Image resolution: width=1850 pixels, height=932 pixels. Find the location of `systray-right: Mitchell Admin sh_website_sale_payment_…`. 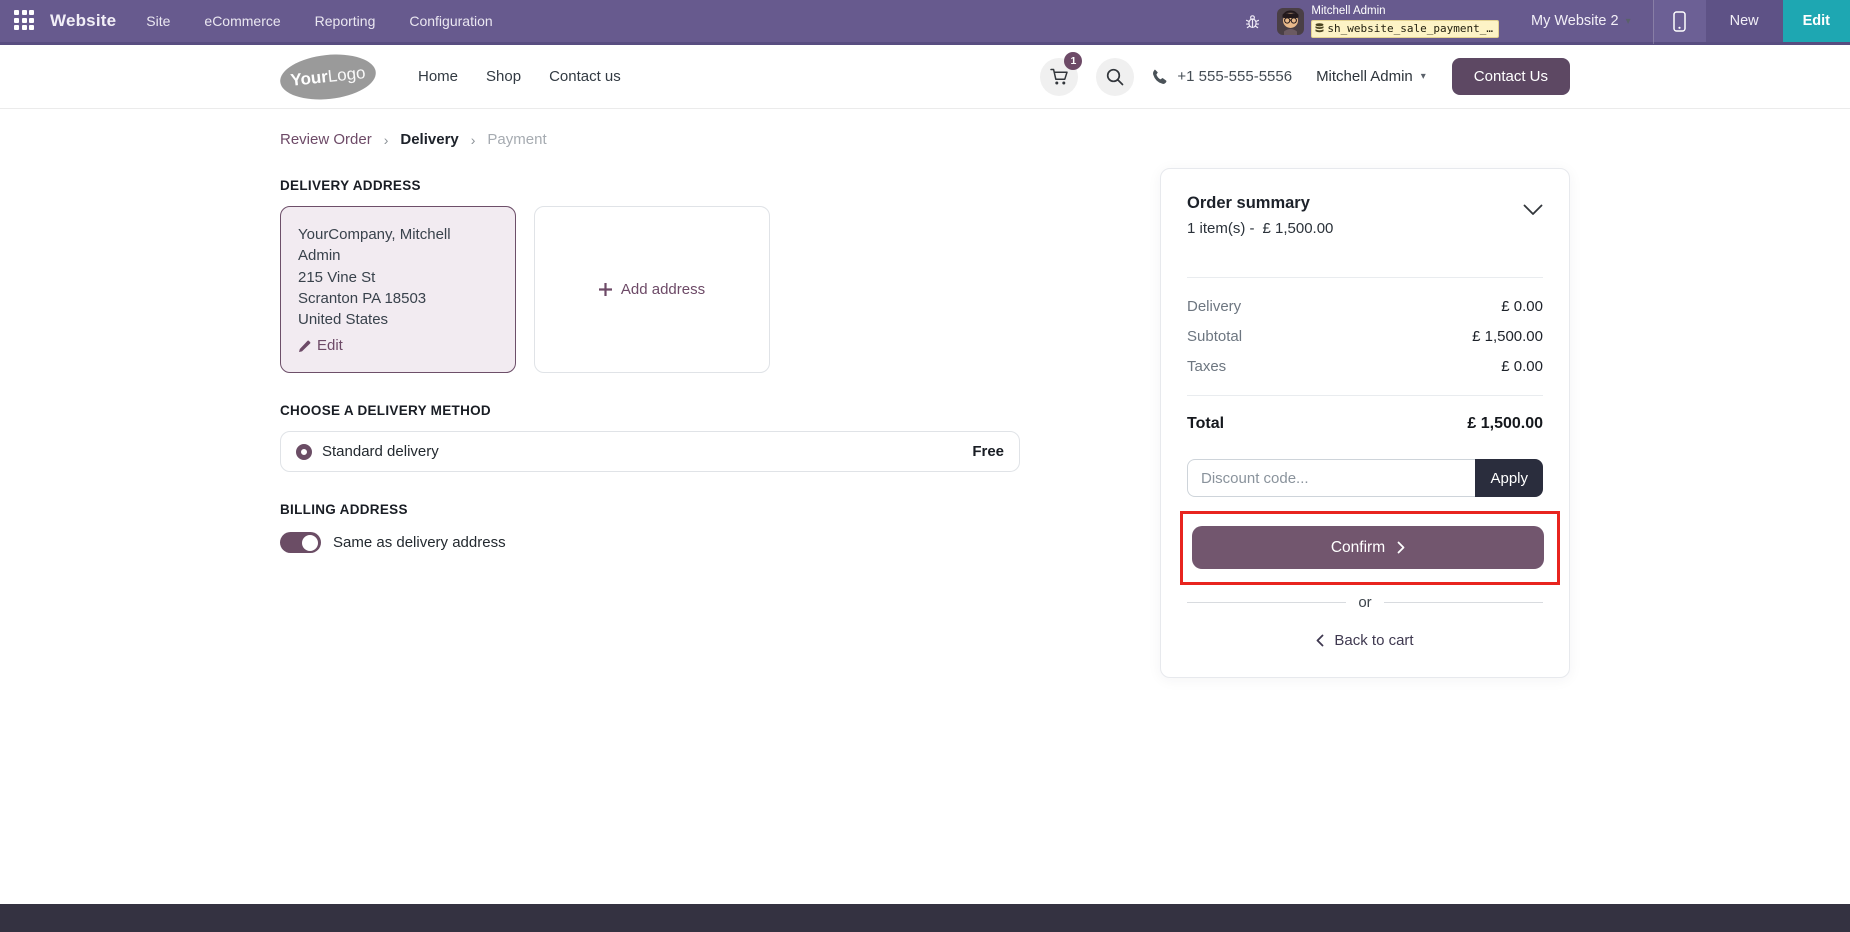

systray-right: Mitchell Admin sh_website_sale_payment_… is located at coordinates (1547, 22).